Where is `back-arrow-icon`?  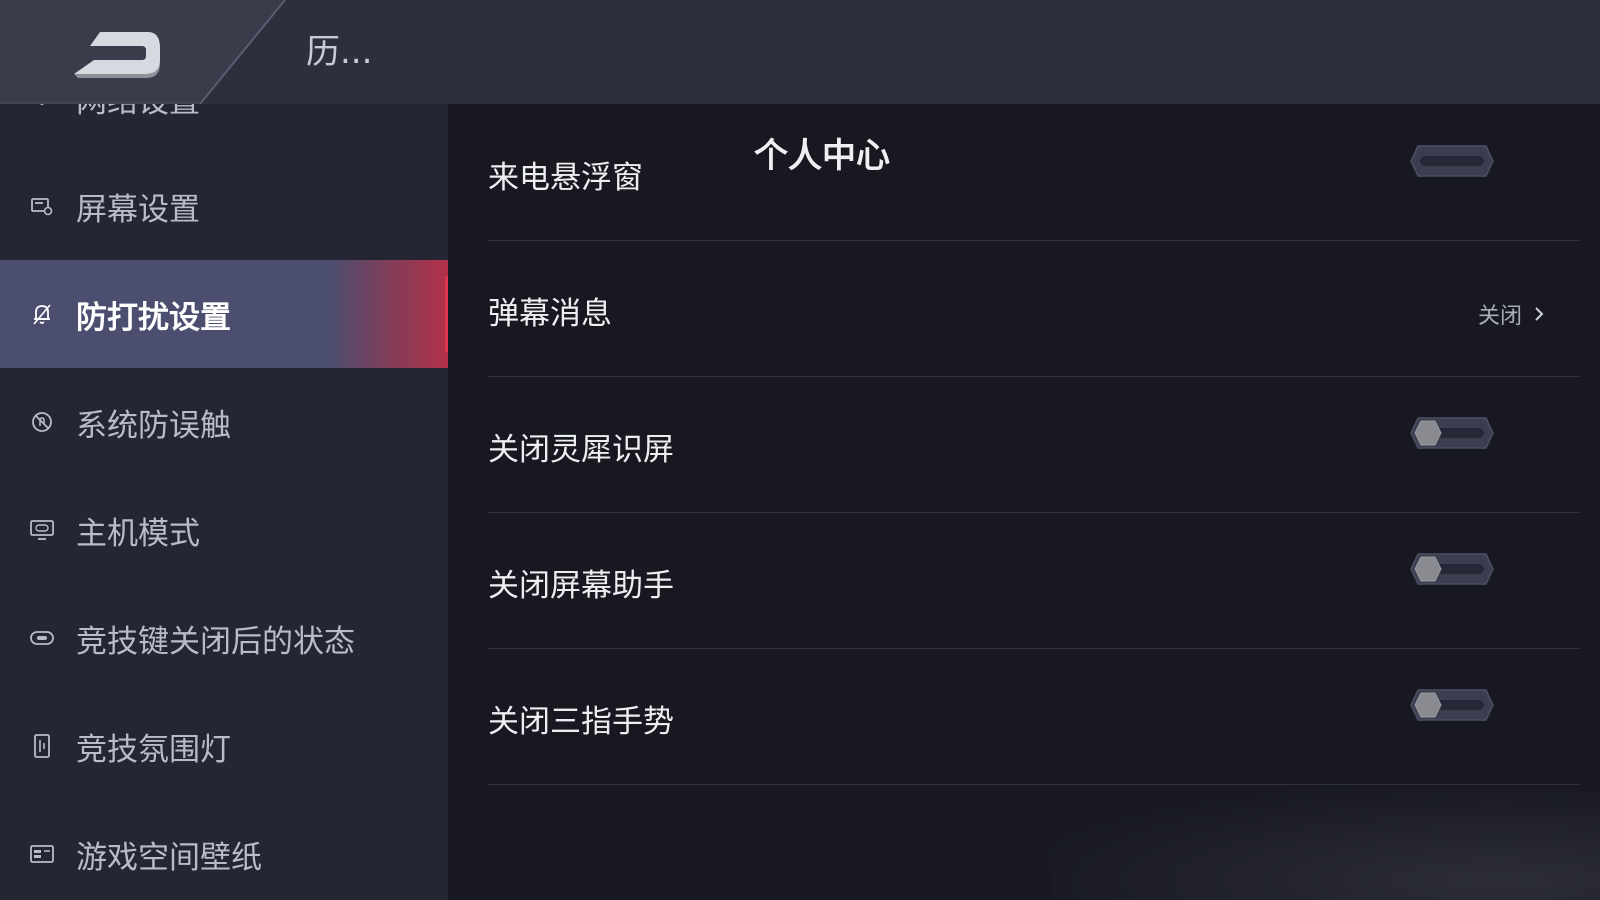
back-arrow-icon is located at coordinates (115, 52).